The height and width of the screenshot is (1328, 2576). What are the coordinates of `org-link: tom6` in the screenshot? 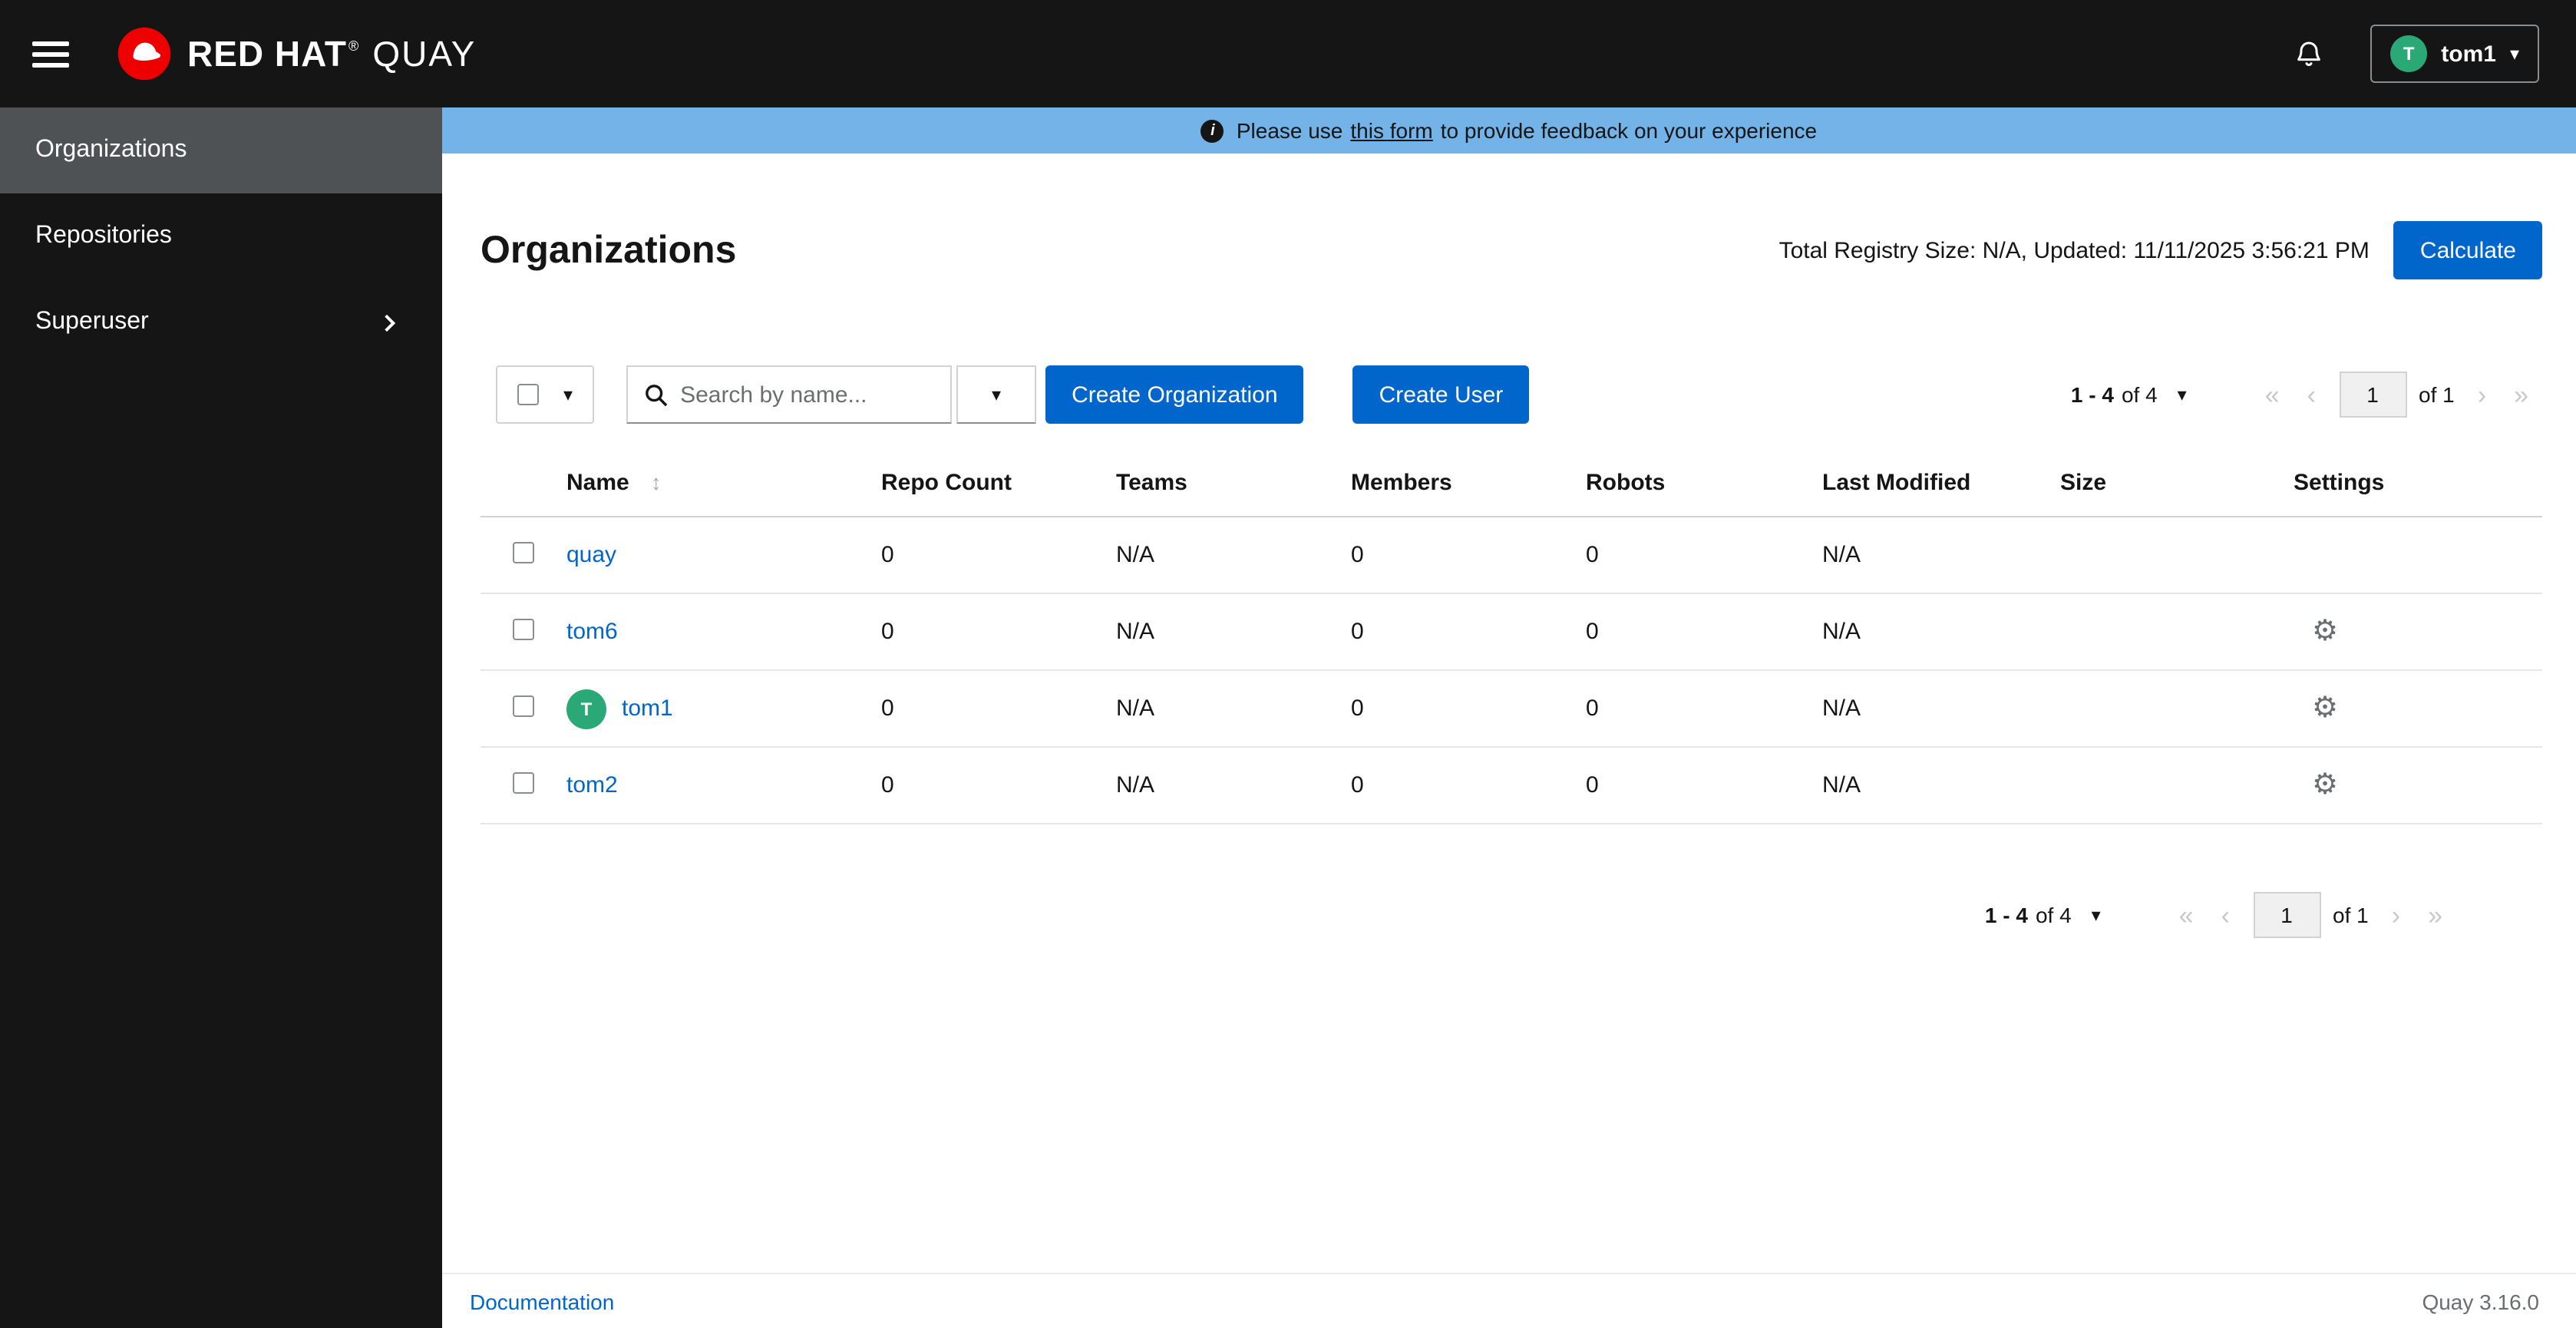 It's located at (592, 632).